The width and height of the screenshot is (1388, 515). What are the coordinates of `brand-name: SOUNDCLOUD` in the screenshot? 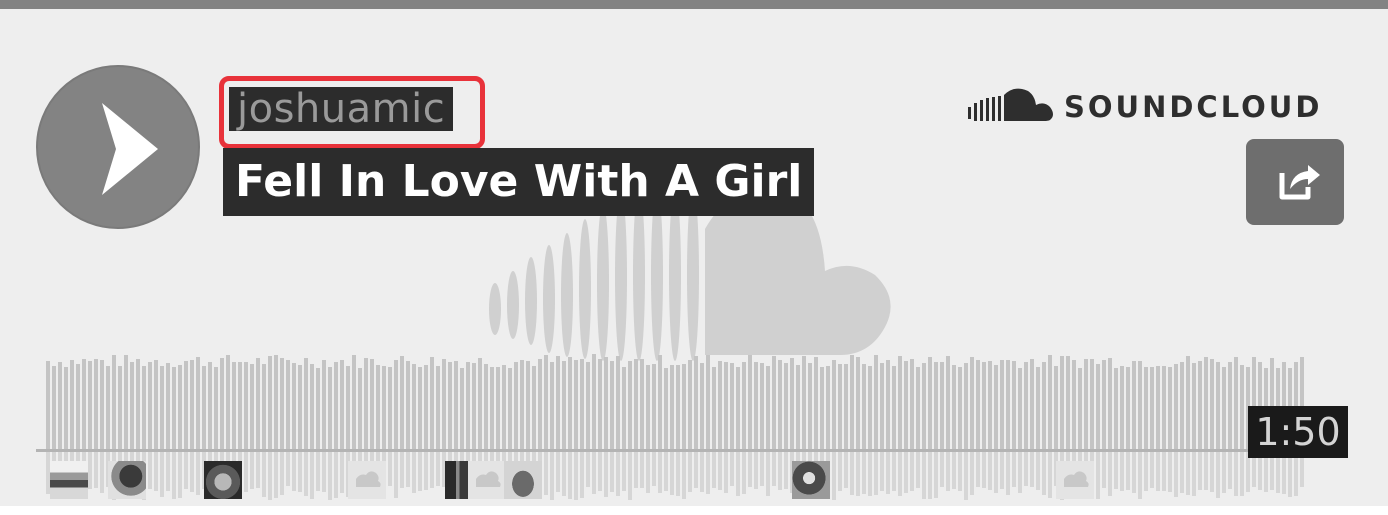 It's located at (1193, 107).